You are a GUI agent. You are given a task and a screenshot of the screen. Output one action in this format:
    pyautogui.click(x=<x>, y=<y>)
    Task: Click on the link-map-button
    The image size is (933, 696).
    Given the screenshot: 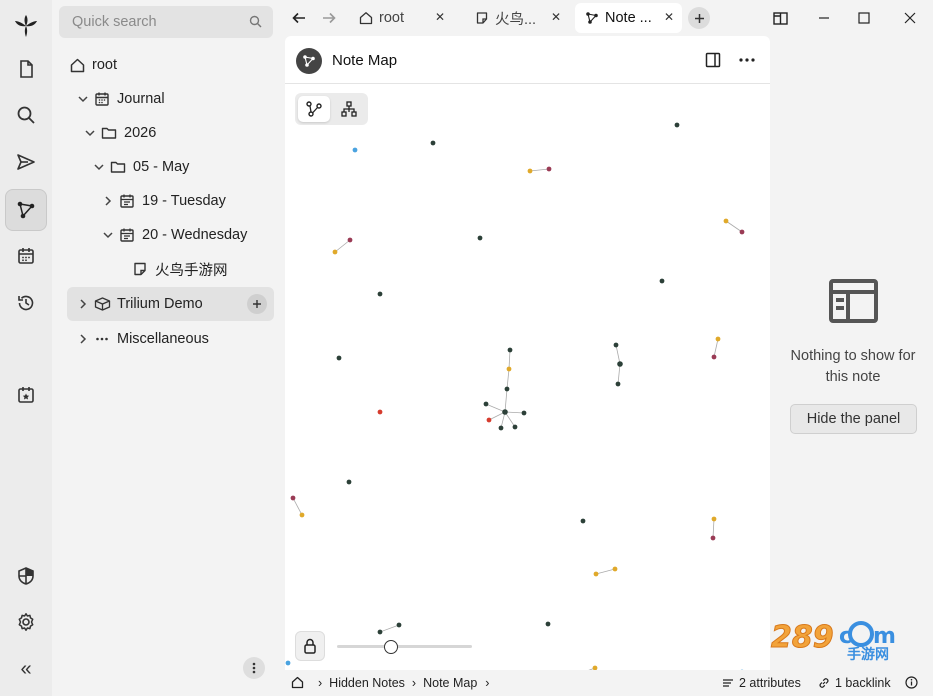 What is the action you would take?
    pyautogui.click(x=314, y=109)
    